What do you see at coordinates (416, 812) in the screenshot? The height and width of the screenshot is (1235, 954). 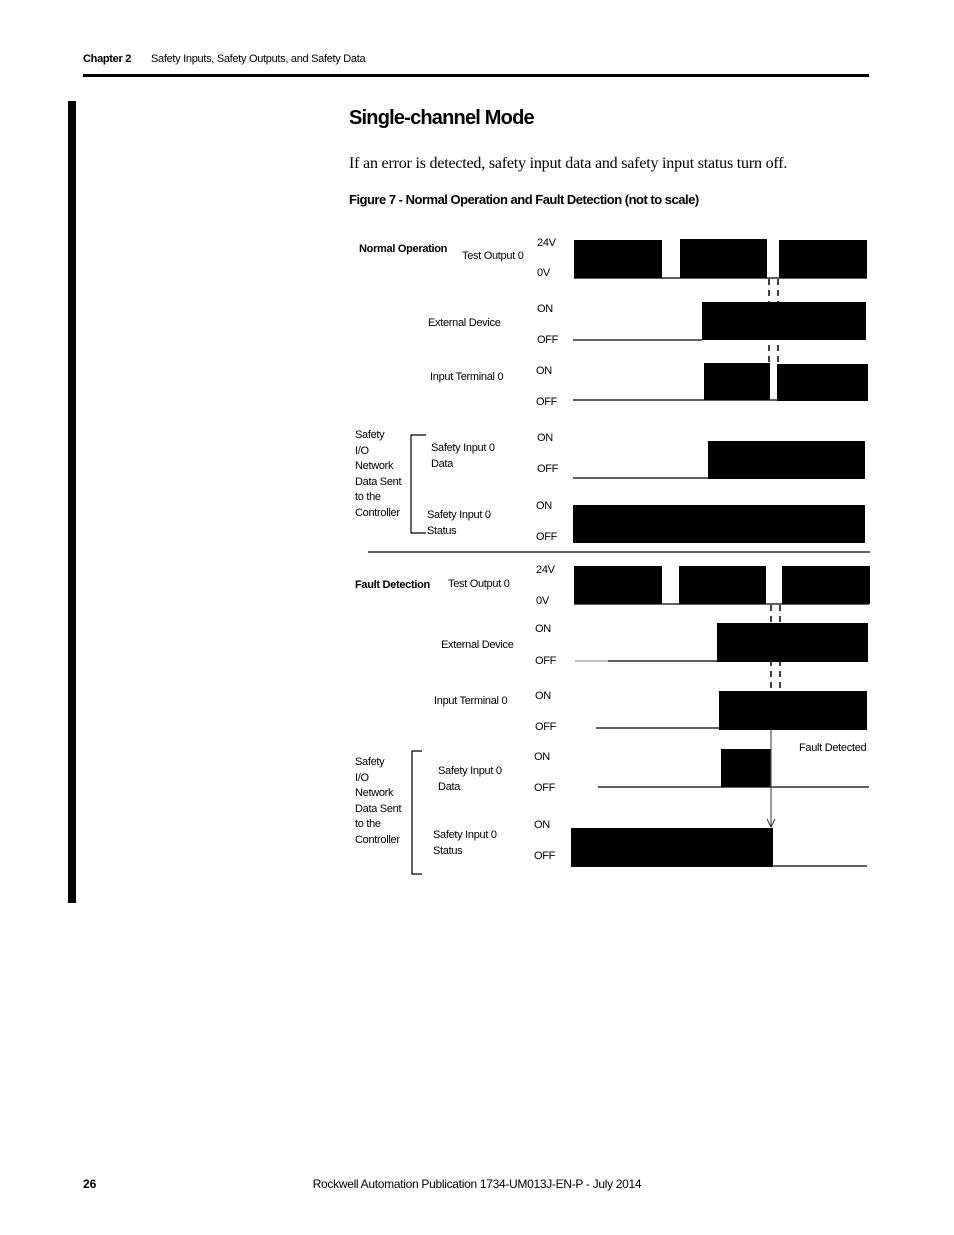 I see `group-bracket-fault` at bounding box center [416, 812].